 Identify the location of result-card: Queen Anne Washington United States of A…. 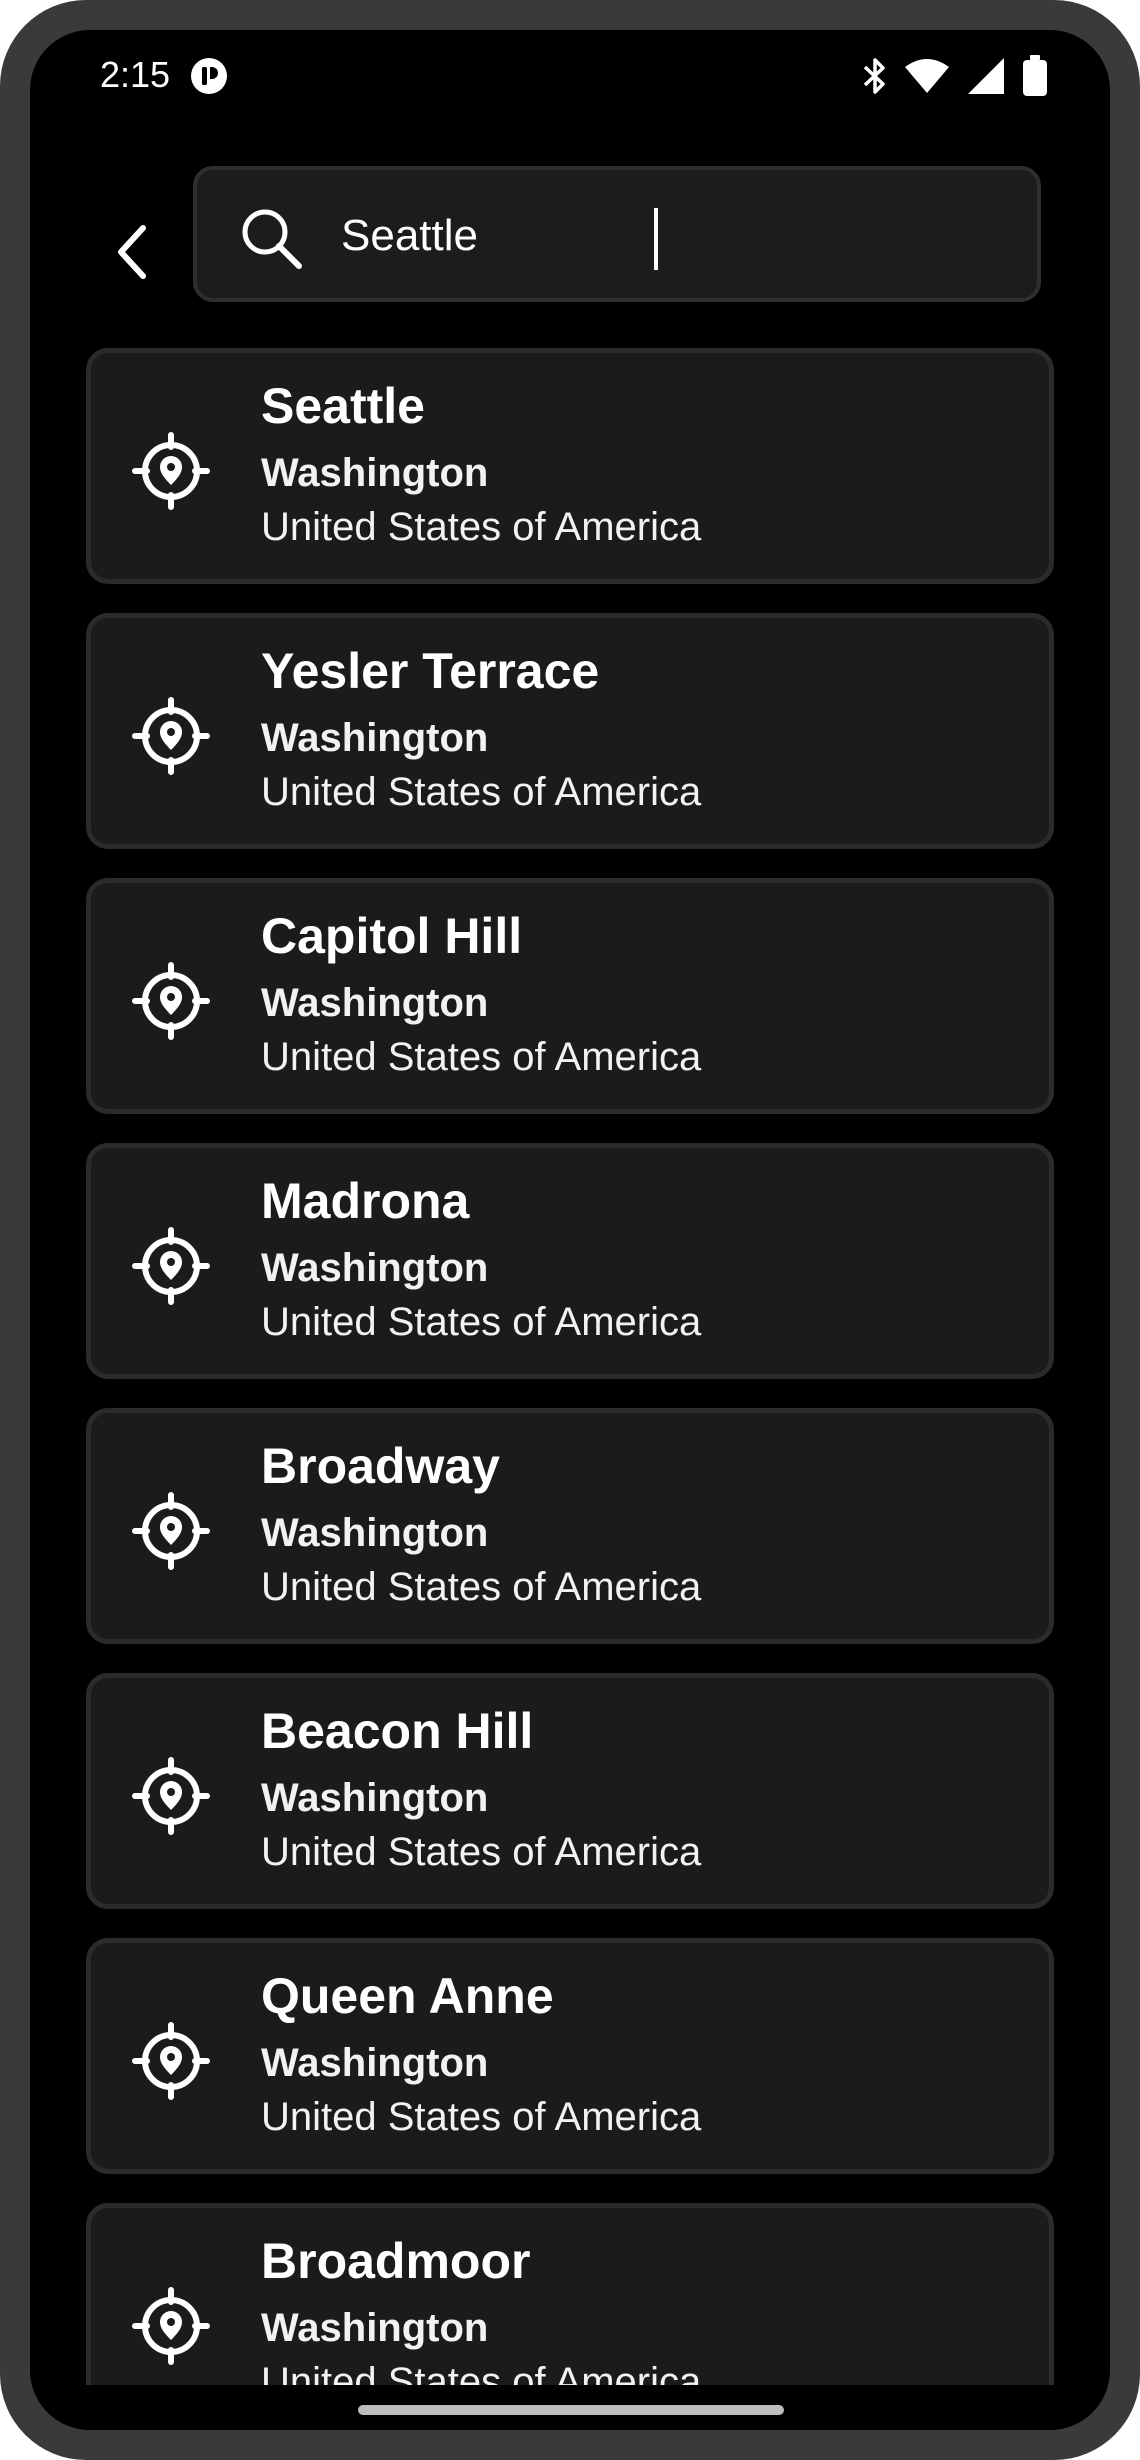
(570, 2056).